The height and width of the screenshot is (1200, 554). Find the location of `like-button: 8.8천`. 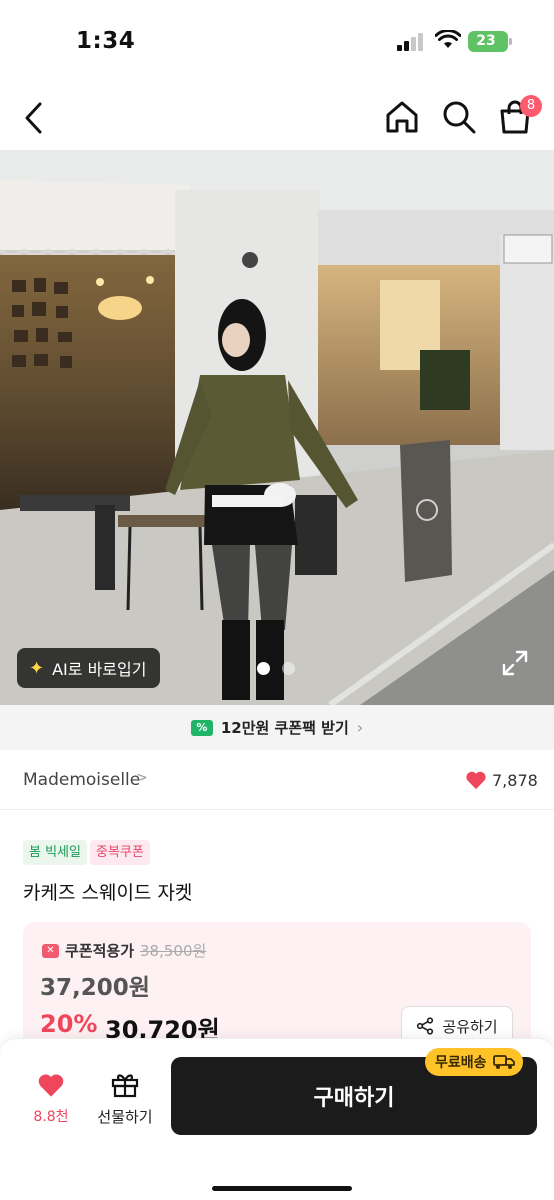

like-button: 8.8천 is located at coordinates (51, 1099).